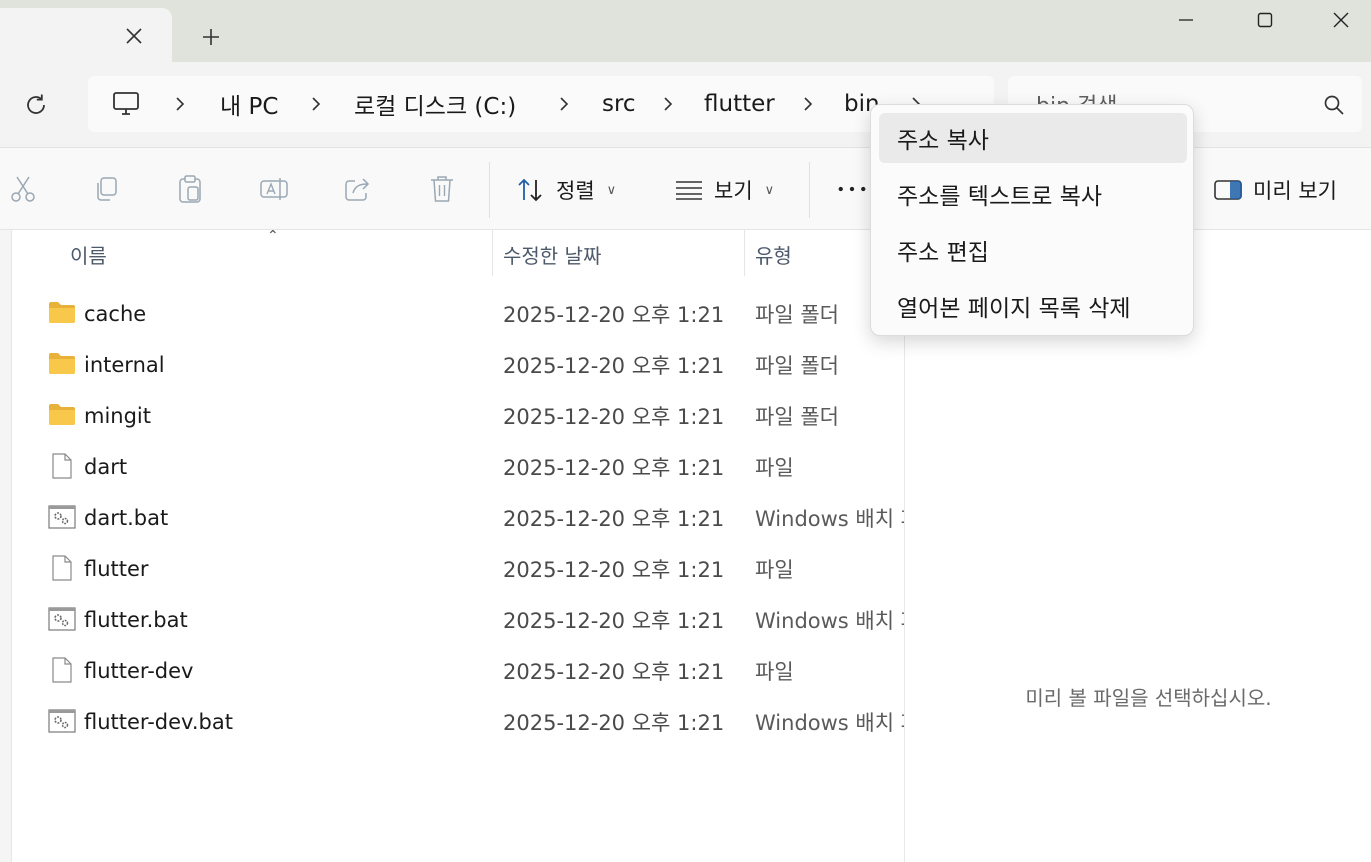 The width and height of the screenshot is (1371, 862). What do you see at coordinates (115, 313) in the screenshot?
I see `file-name: cache` at bounding box center [115, 313].